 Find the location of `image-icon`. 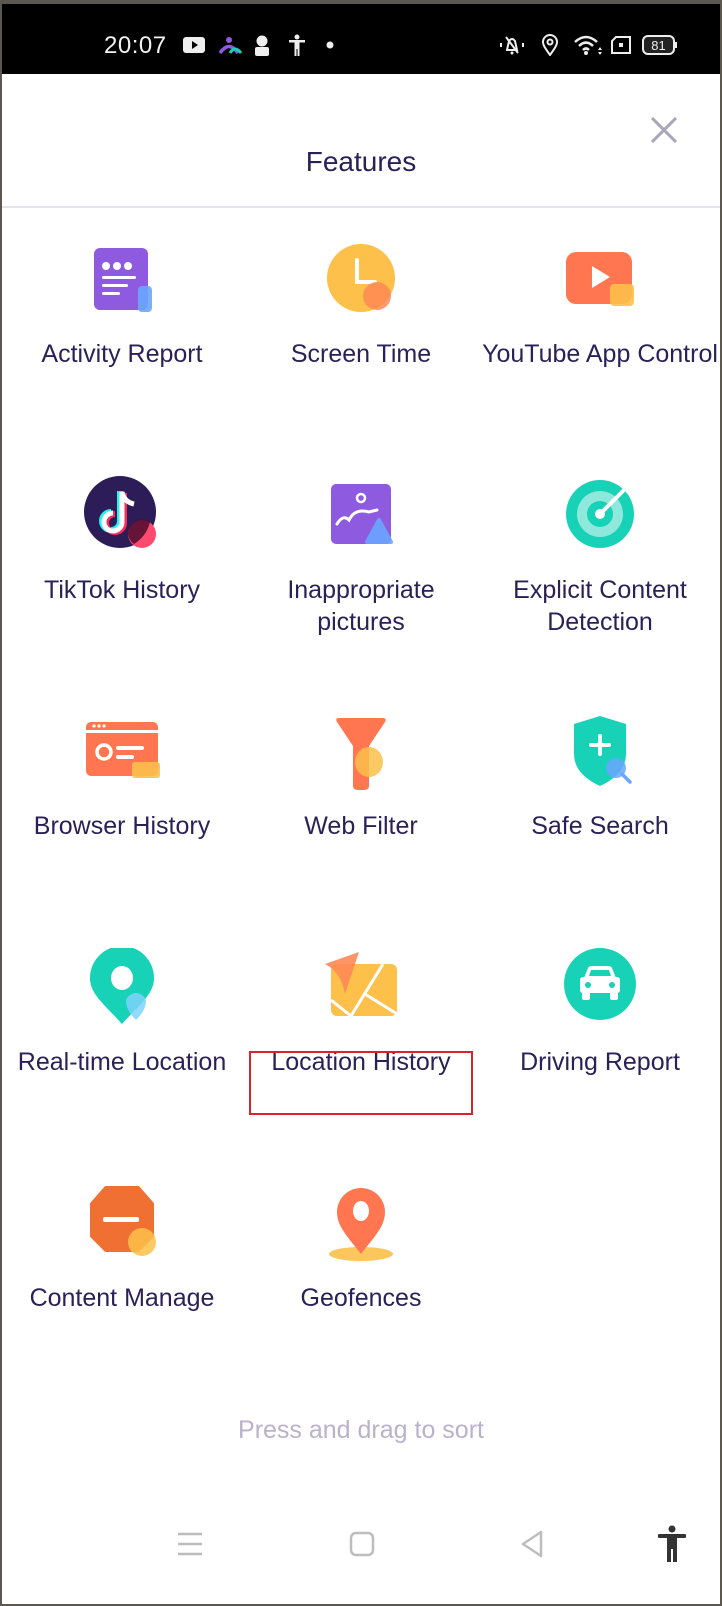

image-icon is located at coordinates (361, 516).